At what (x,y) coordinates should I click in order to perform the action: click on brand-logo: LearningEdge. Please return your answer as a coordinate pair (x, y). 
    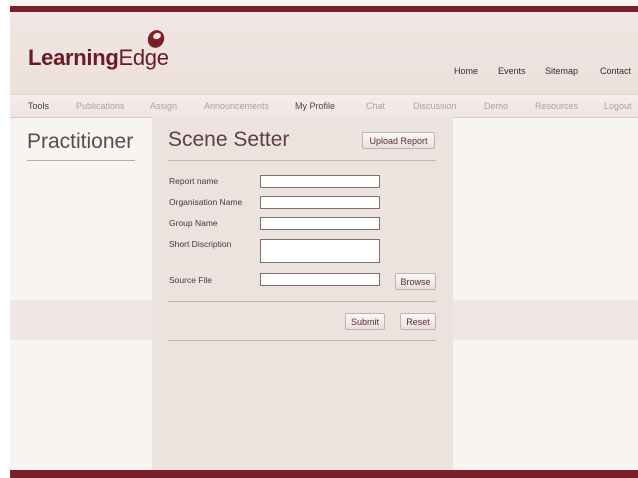
    Looking at the image, I should click on (98, 58).